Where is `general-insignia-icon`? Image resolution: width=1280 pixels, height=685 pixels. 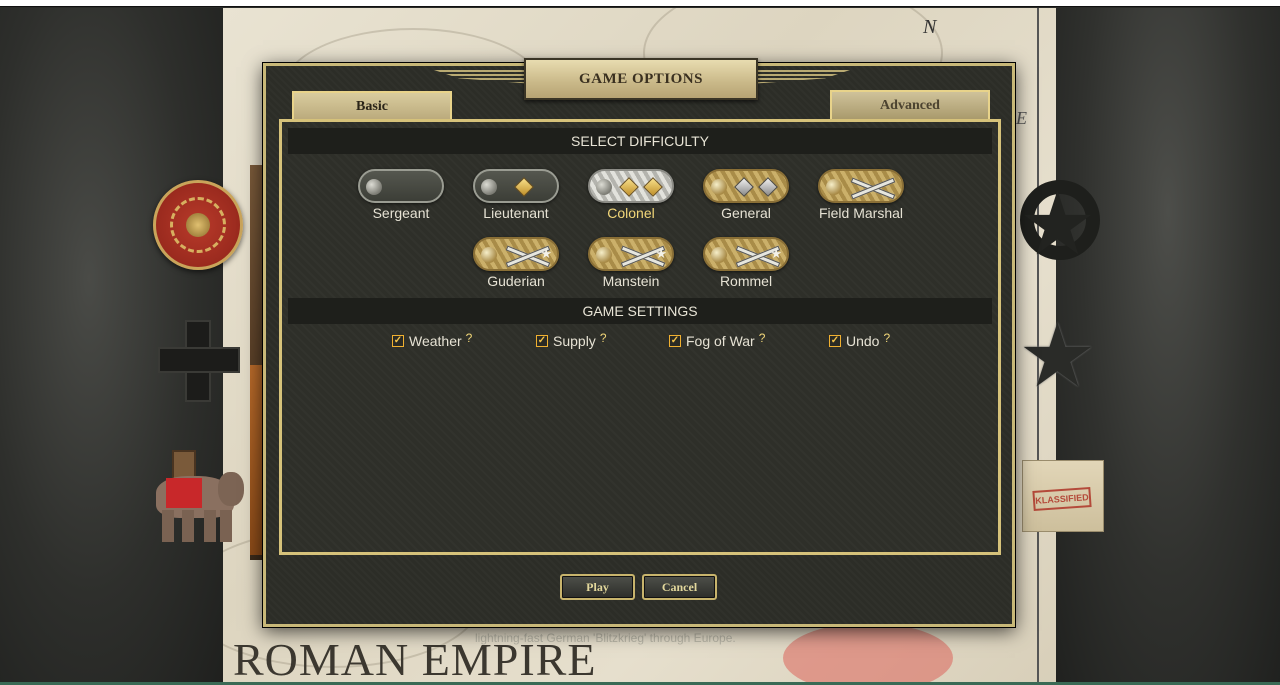 general-insignia-icon is located at coordinates (746, 186).